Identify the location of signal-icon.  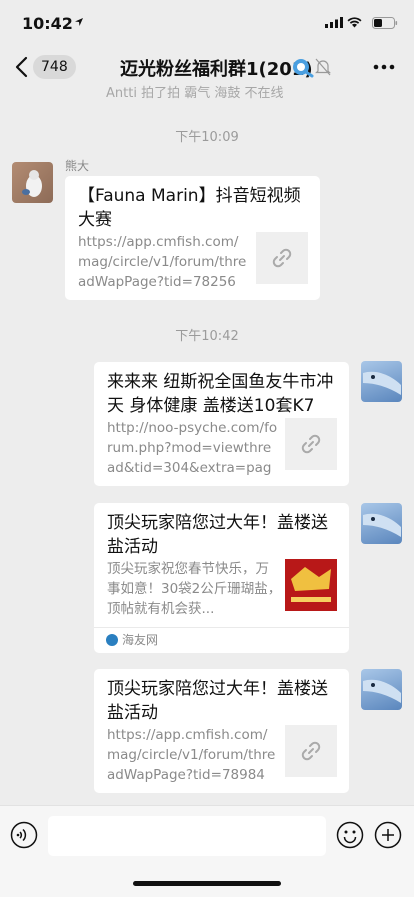
(334, 22).